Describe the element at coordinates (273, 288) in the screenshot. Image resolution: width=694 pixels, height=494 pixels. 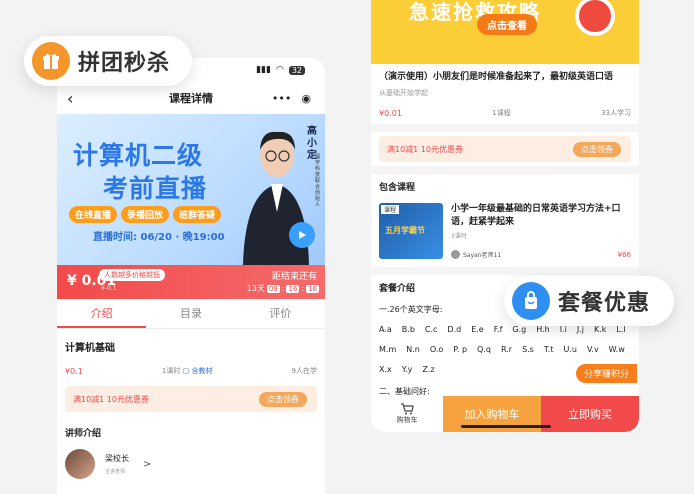
I see `countdown-hours: 09` at that location.